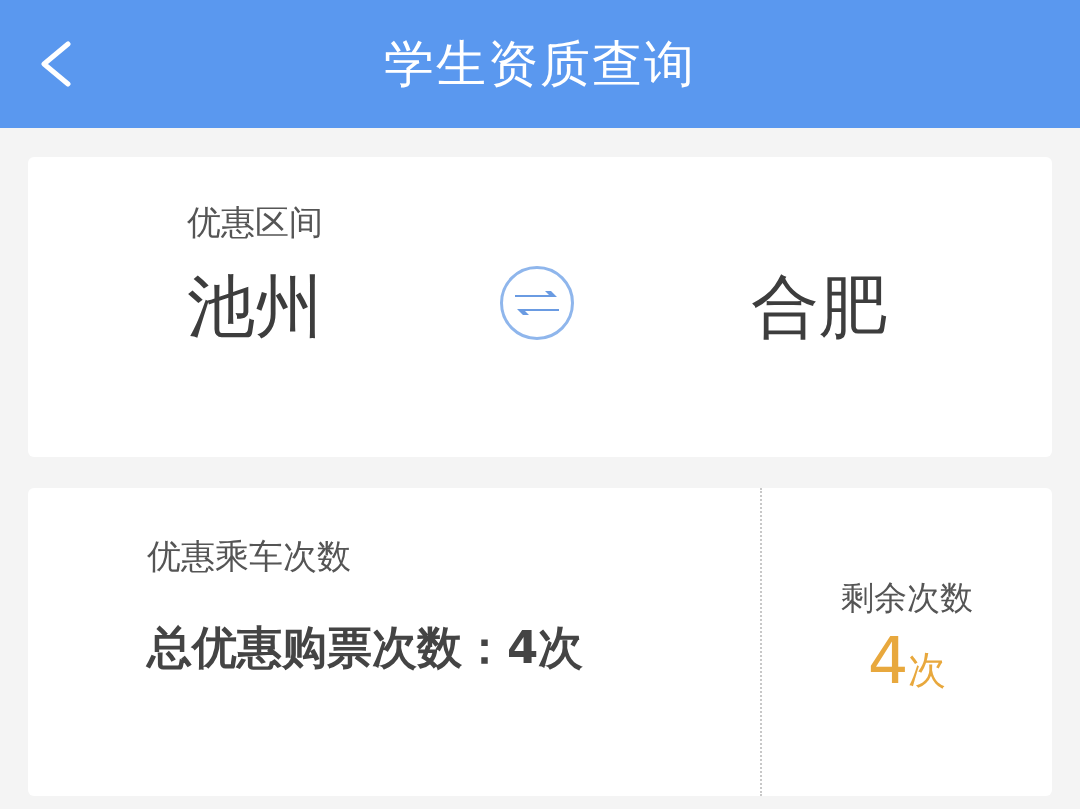  I want to click on origin-station: 池州, so click(255, 307).